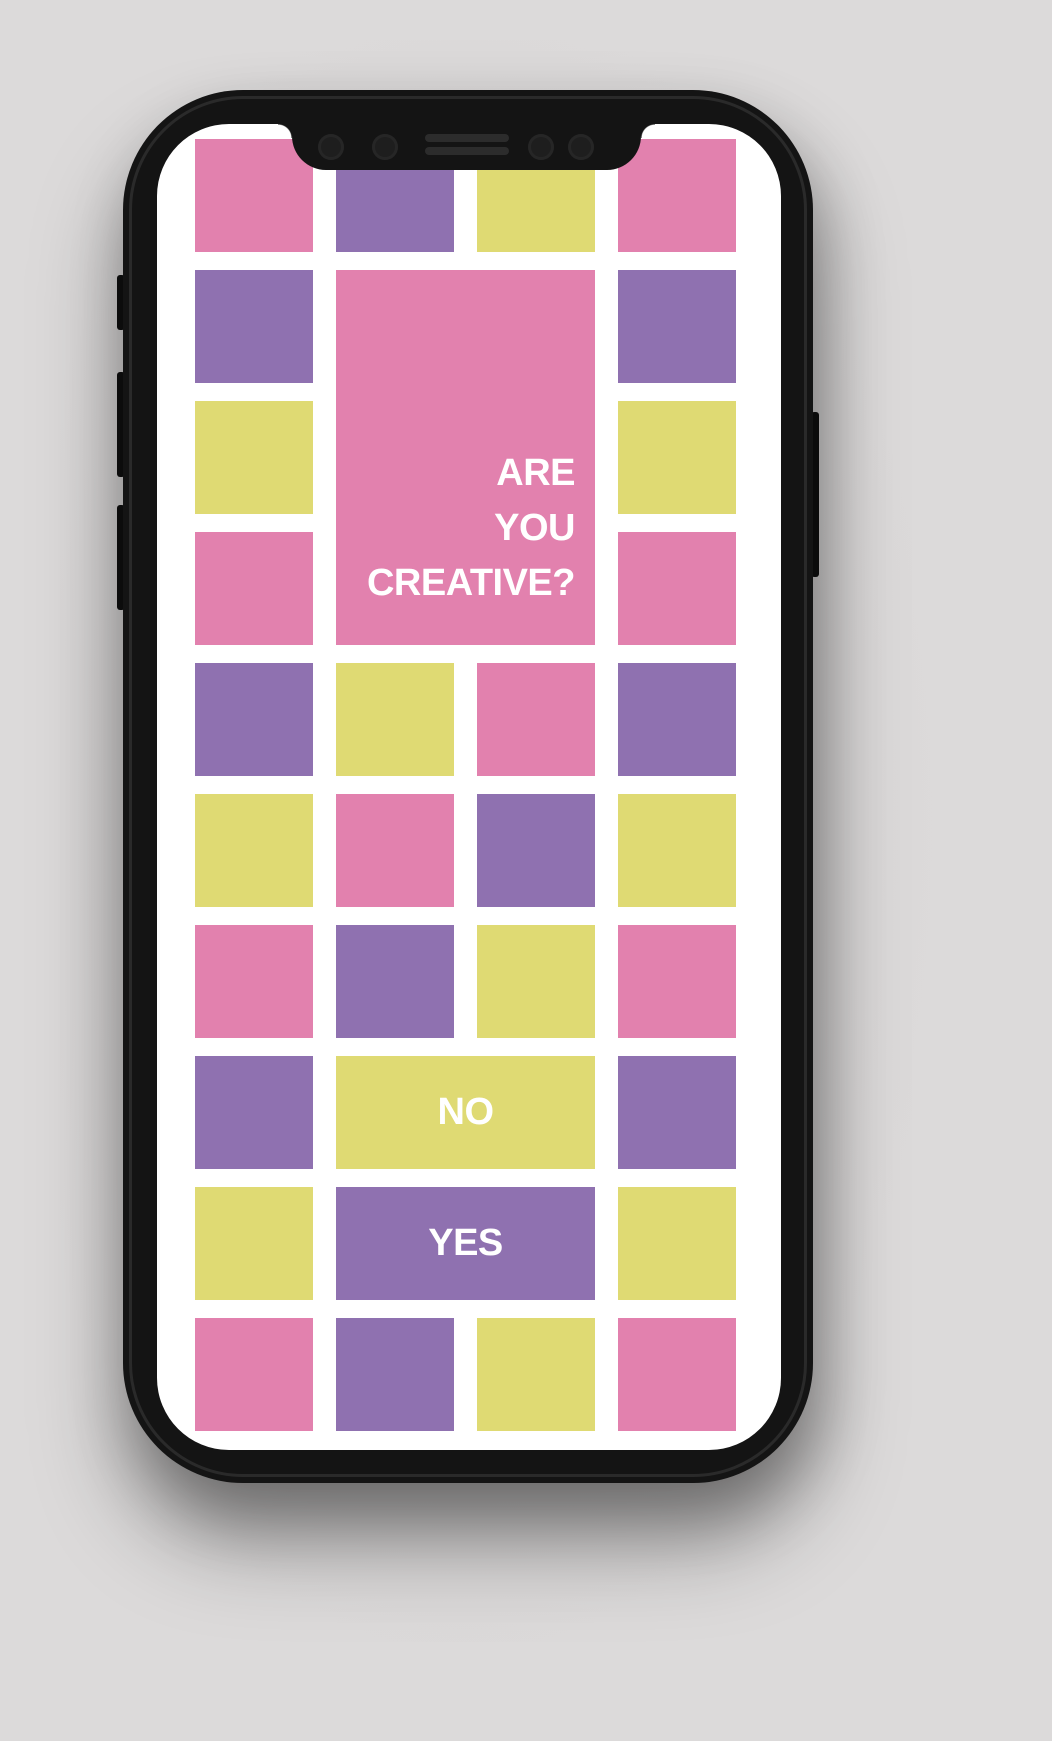 The width and height of the screenshot is (1052, 1741). I want to click on tile-r10-c2, so click(395, 1374).